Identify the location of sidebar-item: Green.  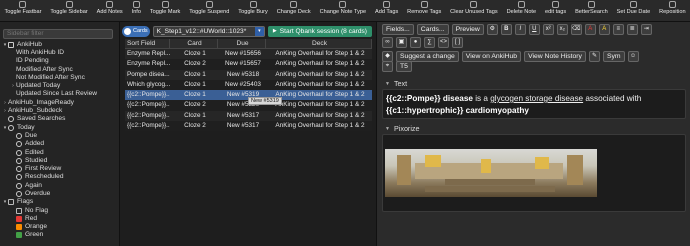
(59, 235).